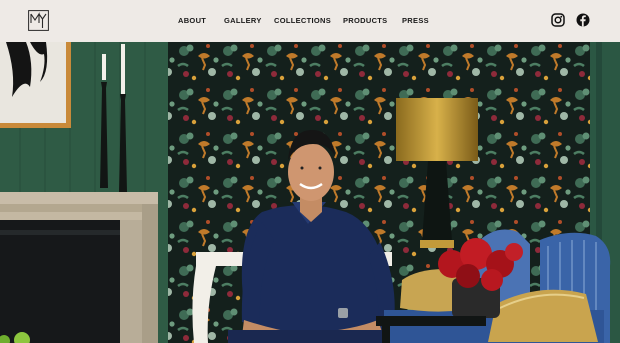  I want to click on nav-about: ABOUT, so click(192, 20).